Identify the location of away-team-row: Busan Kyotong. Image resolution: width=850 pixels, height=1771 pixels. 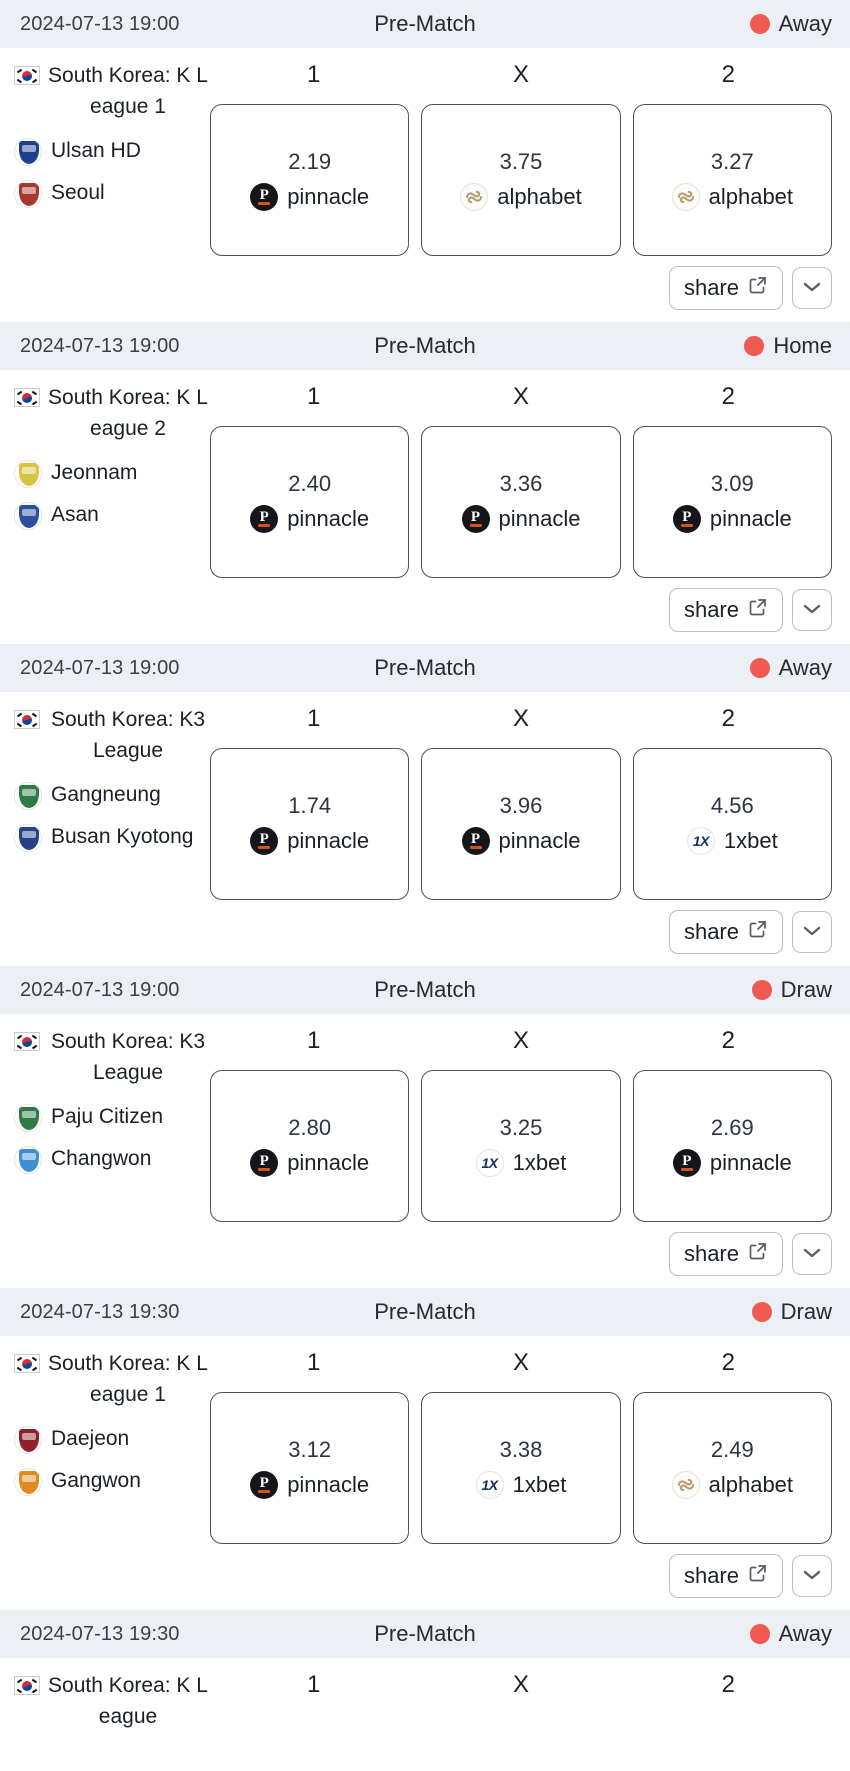
(112, 839).